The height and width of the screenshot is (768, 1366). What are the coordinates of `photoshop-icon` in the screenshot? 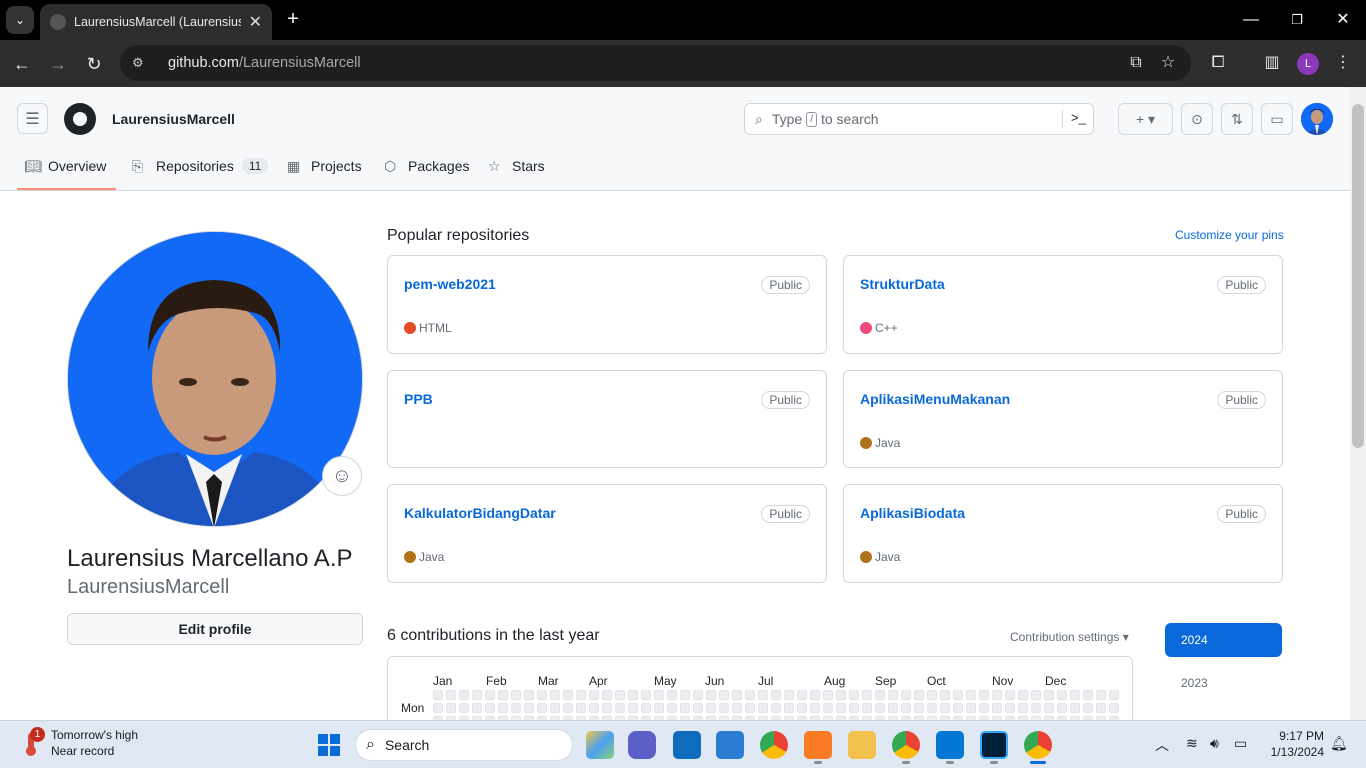 It's located at (994, 745).